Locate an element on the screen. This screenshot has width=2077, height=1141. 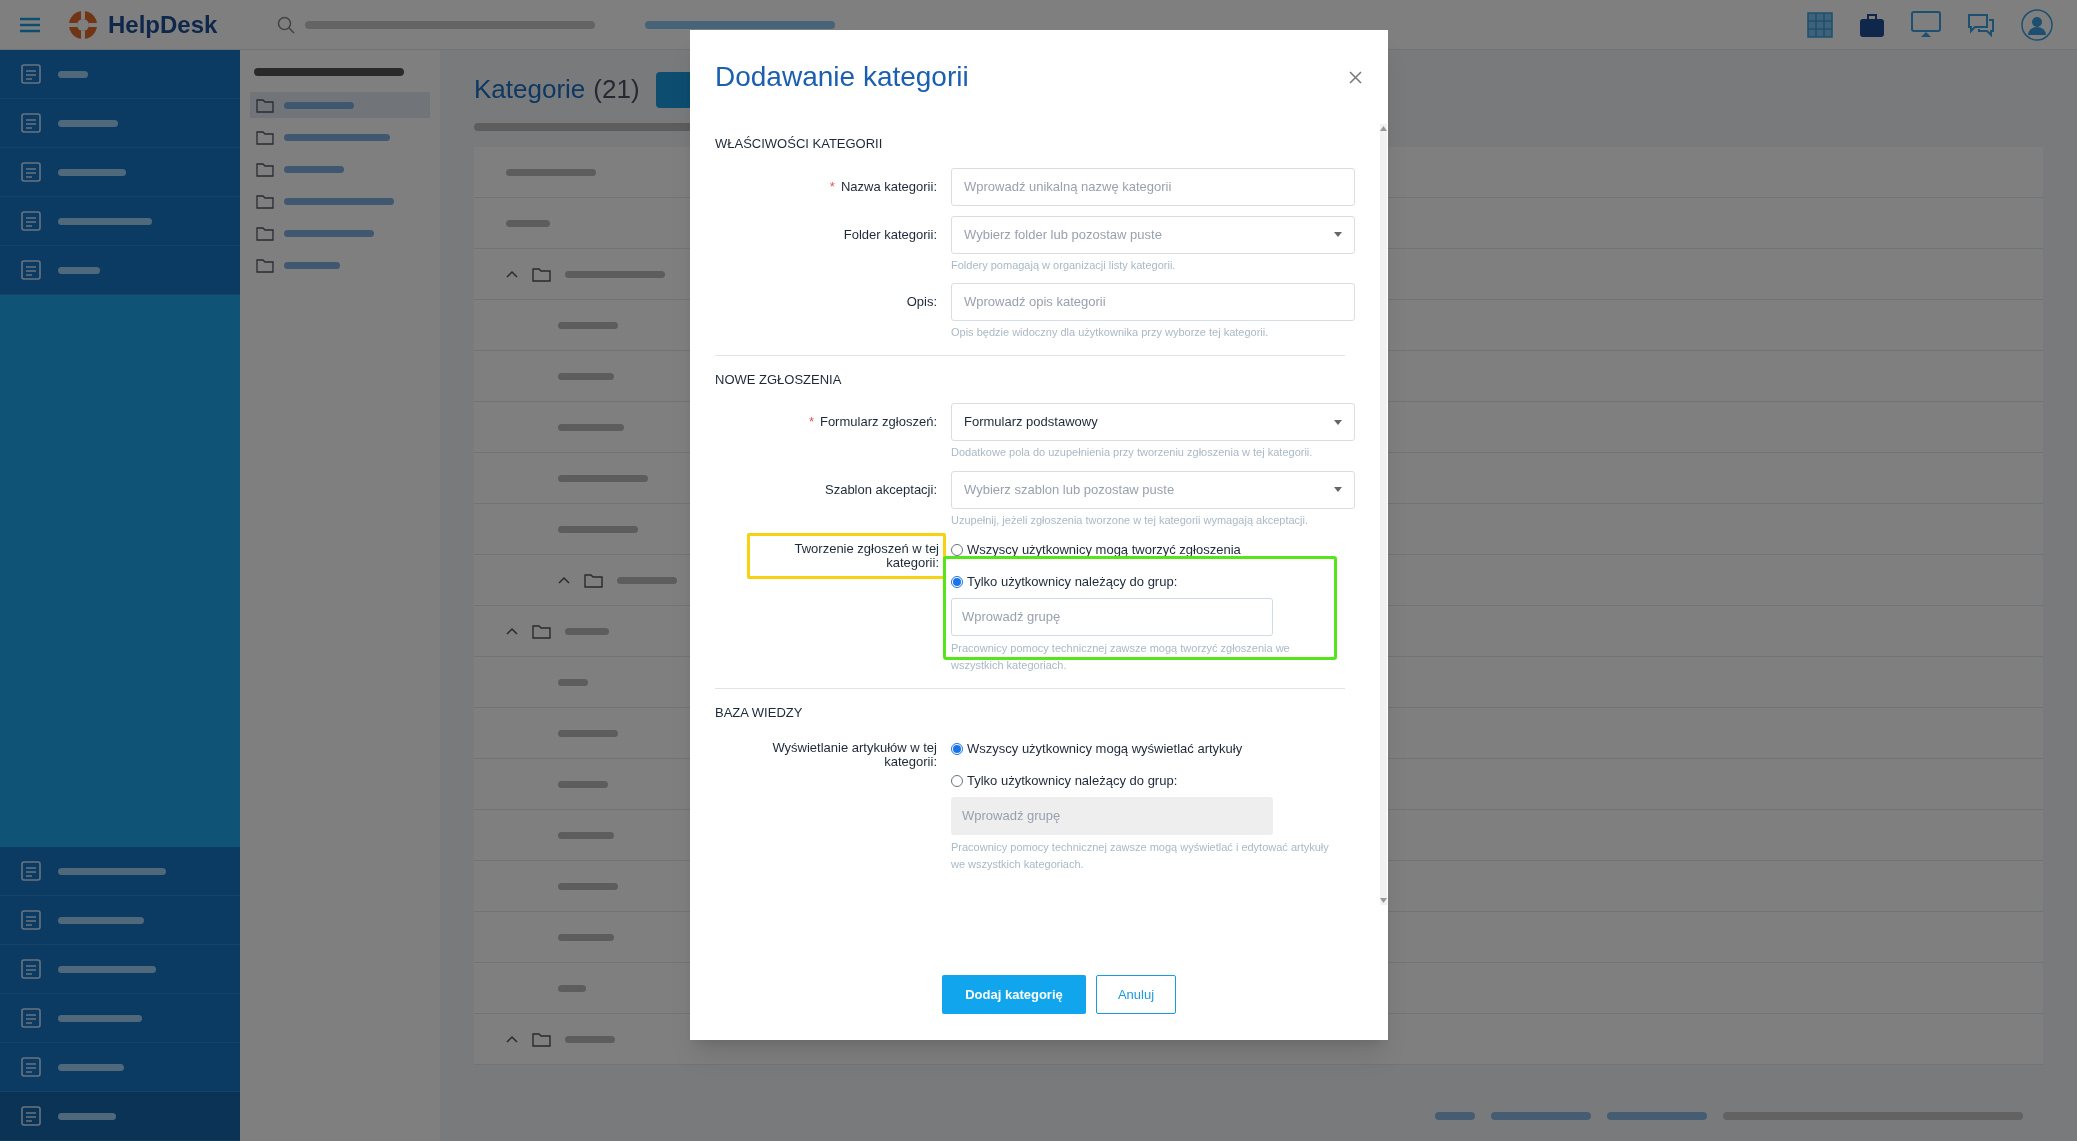
field-label: Szablon akceptacji: is located at coordinates (881, 489).